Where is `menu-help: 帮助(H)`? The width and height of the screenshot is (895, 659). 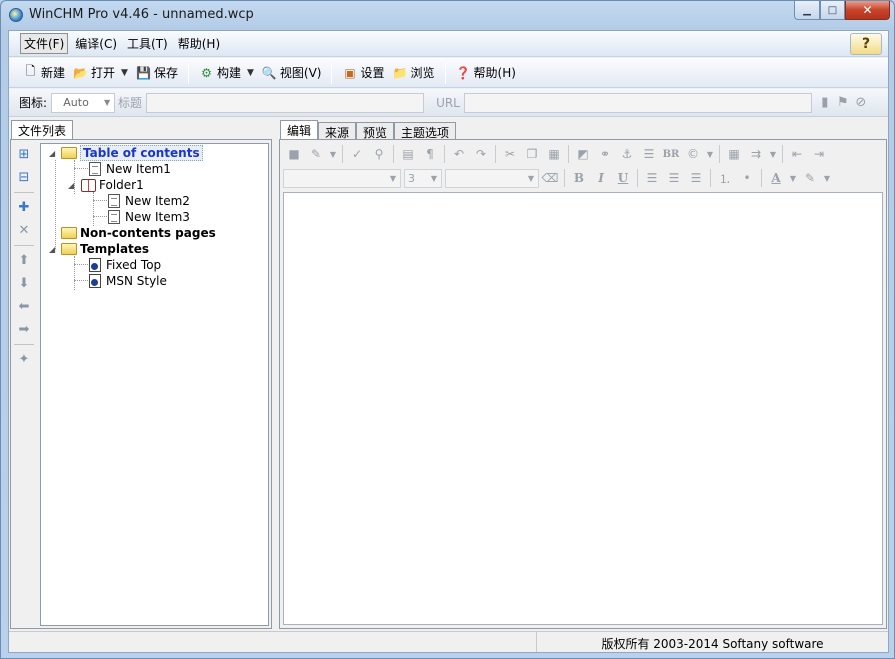 menu-help: 帮助(H) is located at coordinates (199, 43).